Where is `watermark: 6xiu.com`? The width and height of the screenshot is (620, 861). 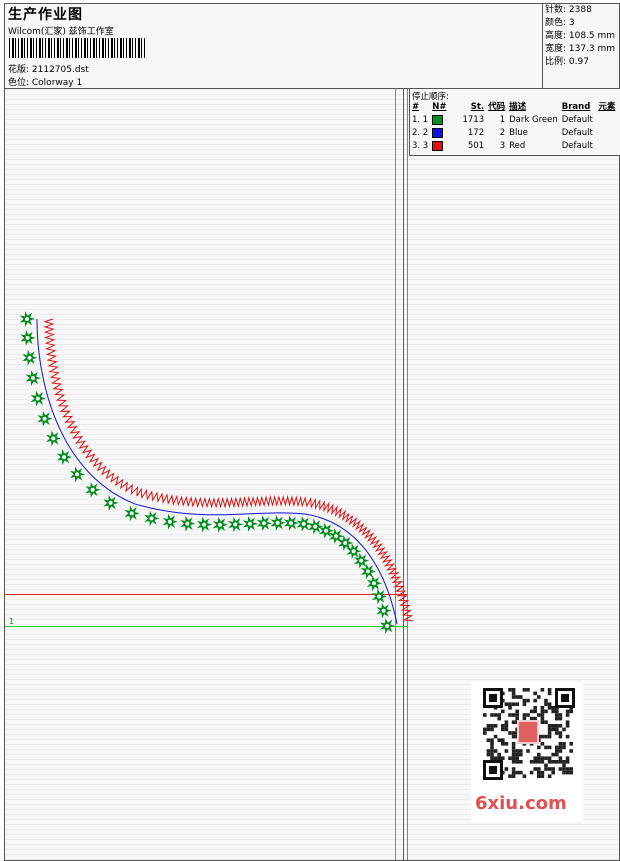 watermark: 6xiu.com is located at coordinates (521, 803).